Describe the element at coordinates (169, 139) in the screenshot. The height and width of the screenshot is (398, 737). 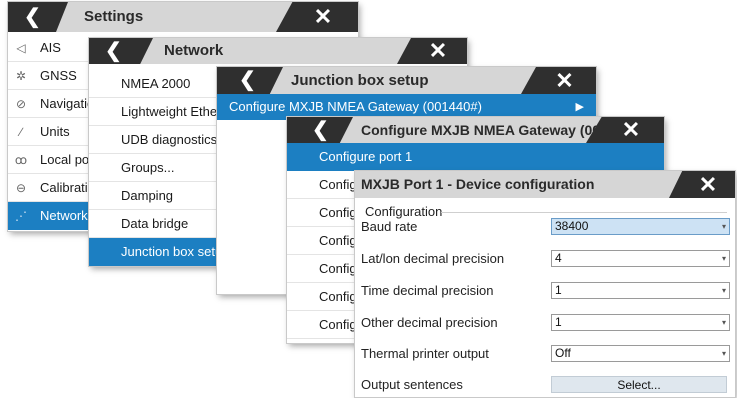
I see `network-item-label: UDB diagnostics` at that location.